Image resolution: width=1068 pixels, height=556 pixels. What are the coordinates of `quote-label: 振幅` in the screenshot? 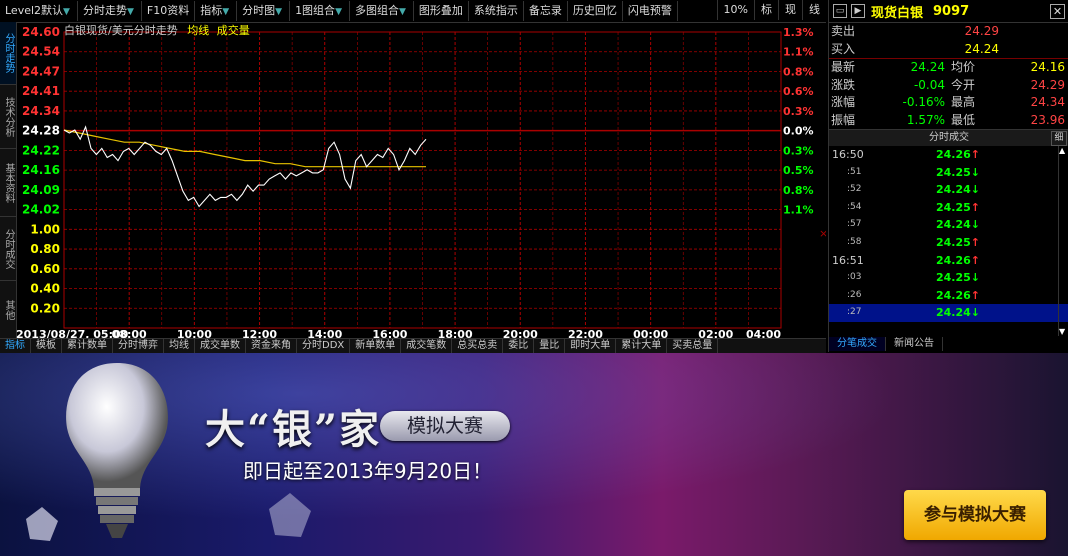 It's located at (843, 119).